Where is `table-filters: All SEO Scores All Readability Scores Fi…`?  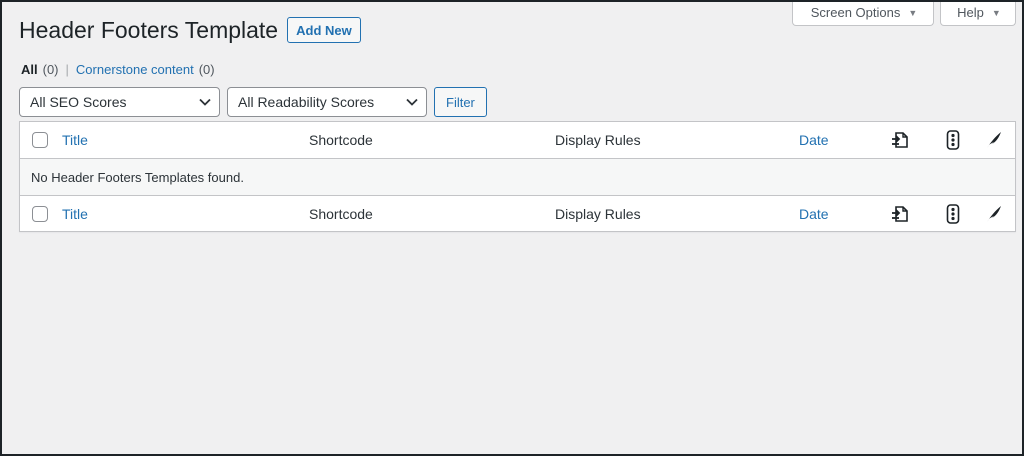 table-filters: All SEO Scores All Readability Scores Fi… is located at coordinates (253, 102).